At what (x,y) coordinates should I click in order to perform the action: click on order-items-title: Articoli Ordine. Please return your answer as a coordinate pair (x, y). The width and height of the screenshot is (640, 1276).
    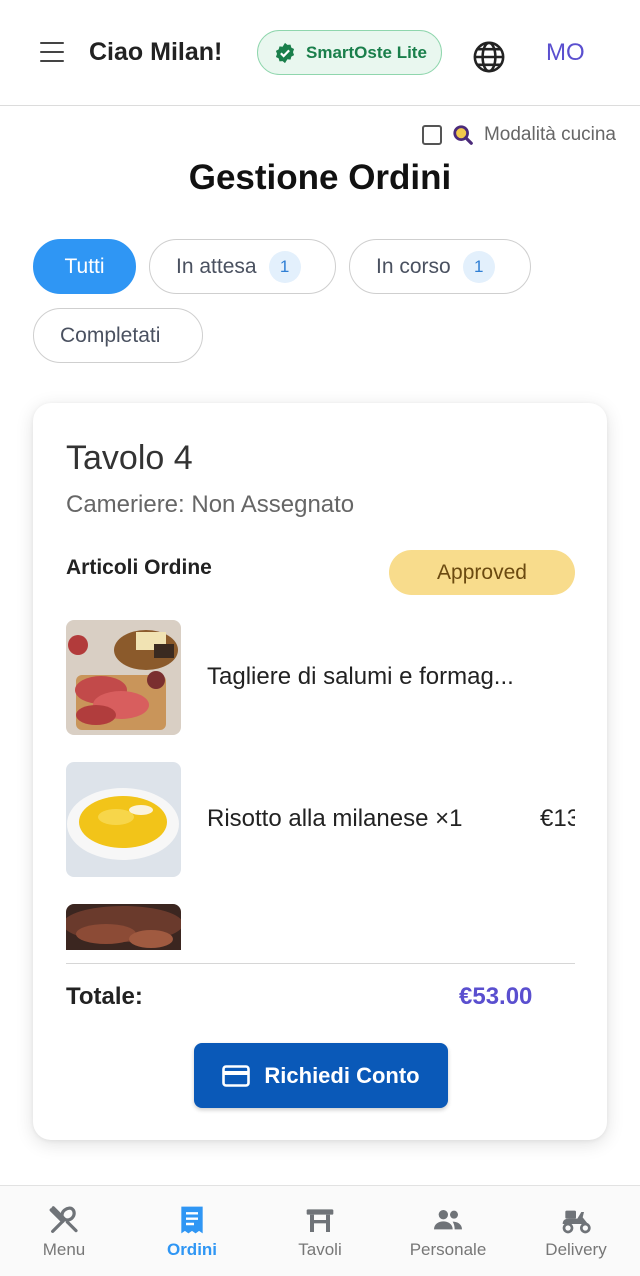
    Looking at the image, I should click on (139, 567).